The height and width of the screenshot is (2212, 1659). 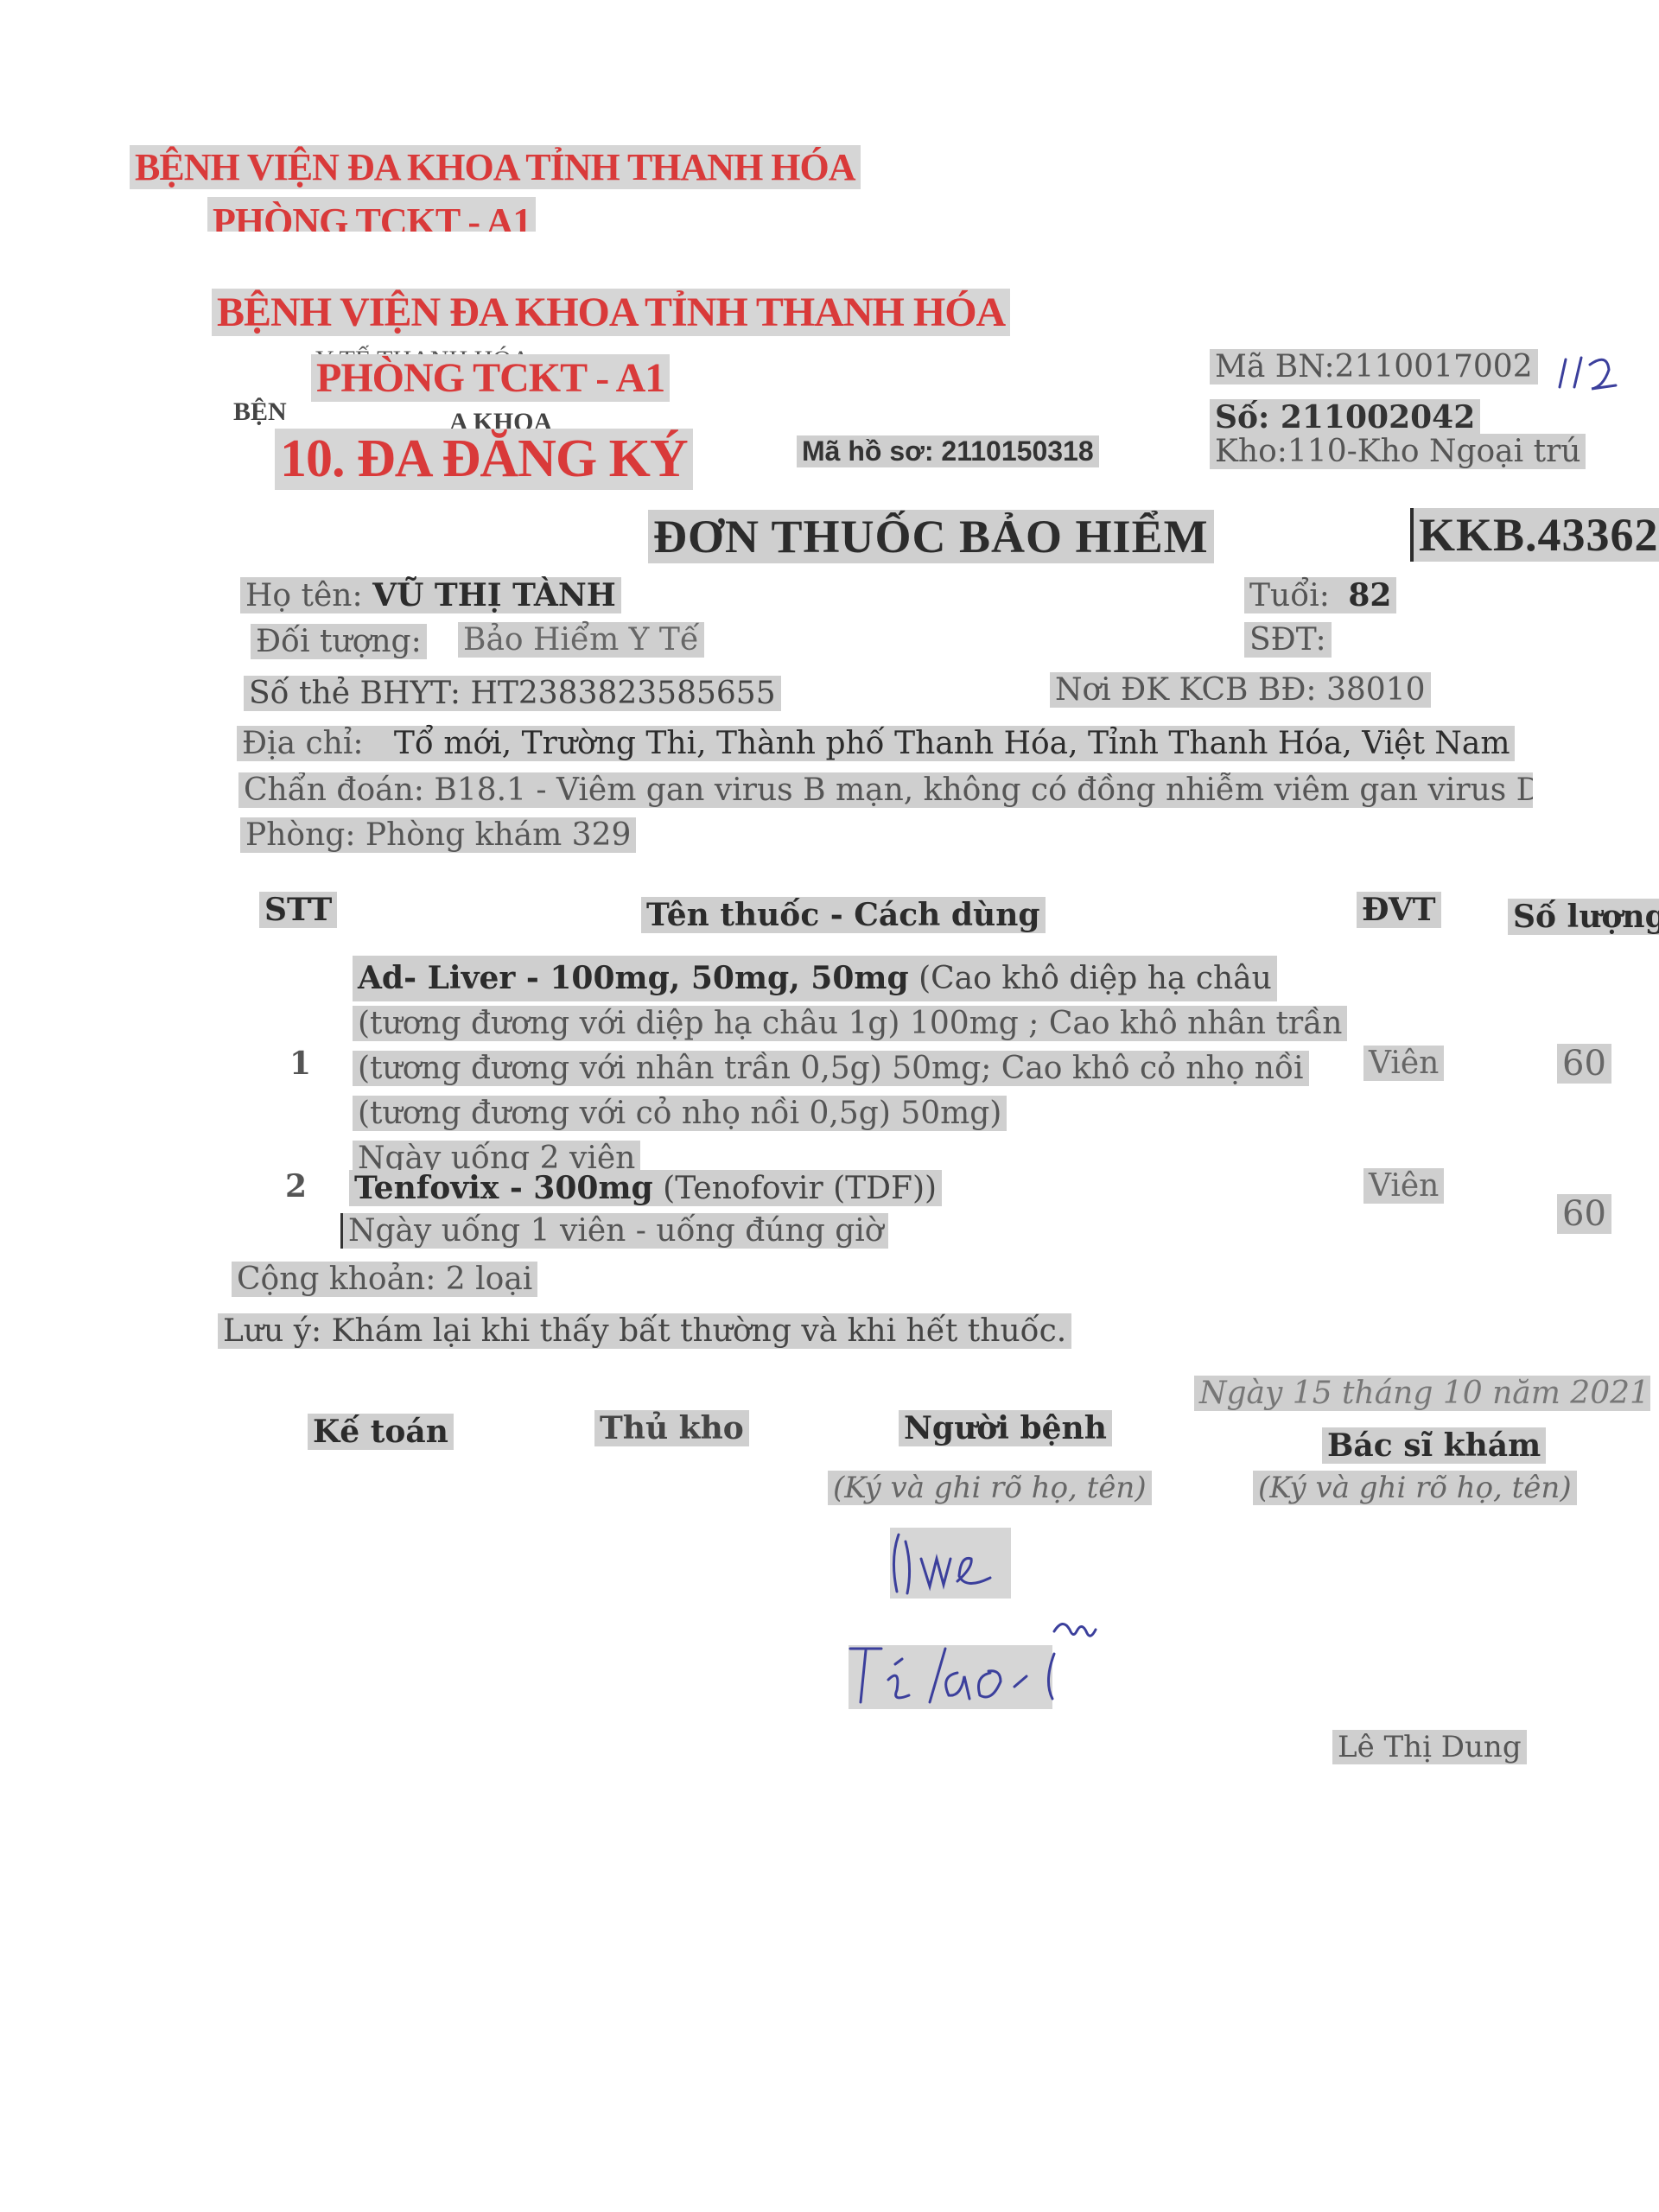 What do you see at coordinates (1404, 1186) in the screenshot?
I see `row-2-unit: Viên` at bounding box center [1404, 1186].